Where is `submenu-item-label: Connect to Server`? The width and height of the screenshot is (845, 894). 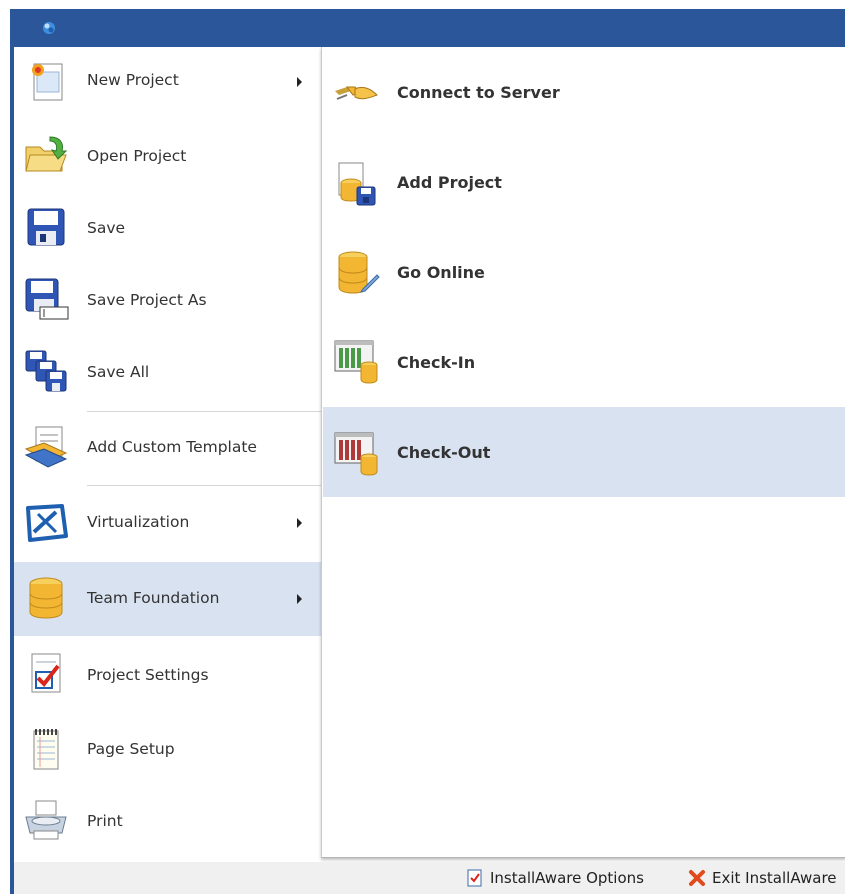 submenu-item-label: Connect to Server is located at coordinates (478, 92).